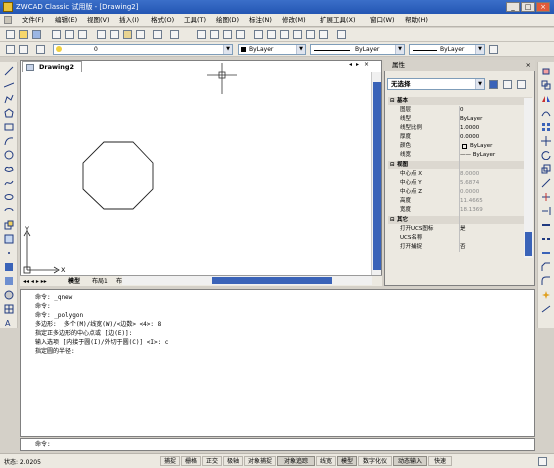  I want to click on print-preview-icon, so click(69, 34).